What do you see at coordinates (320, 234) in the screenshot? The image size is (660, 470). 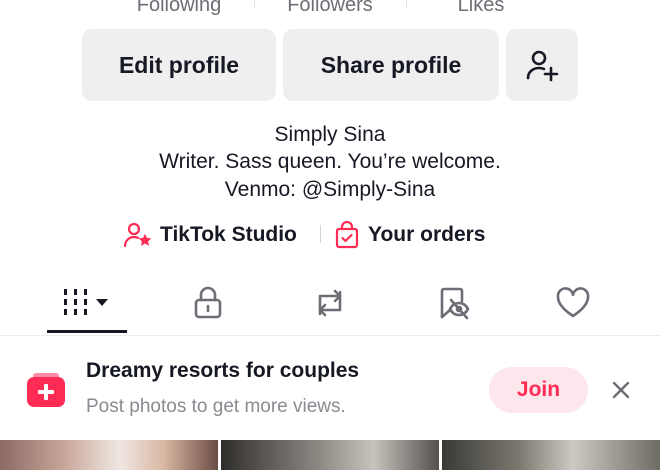 I see `links-divider` at bounding box center [320, 234].